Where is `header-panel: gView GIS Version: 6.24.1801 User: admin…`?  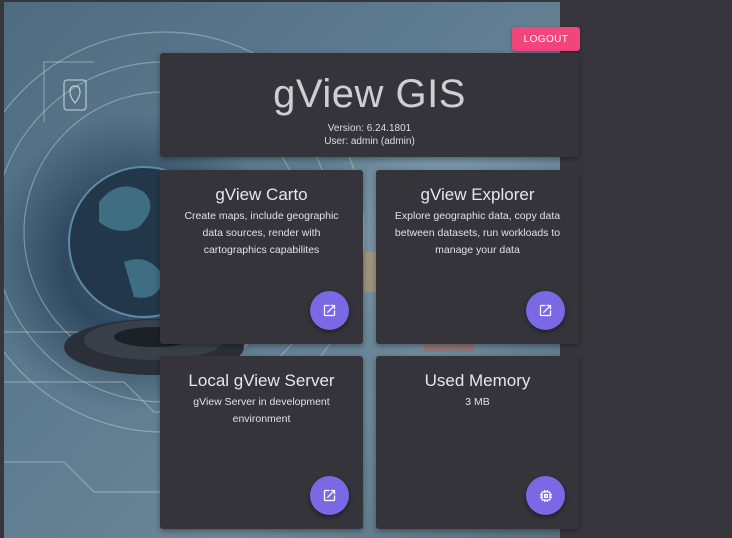 header-panel: gView GIS Version: 6.24.1801 User: admin… is located at coordinates (369, 105).